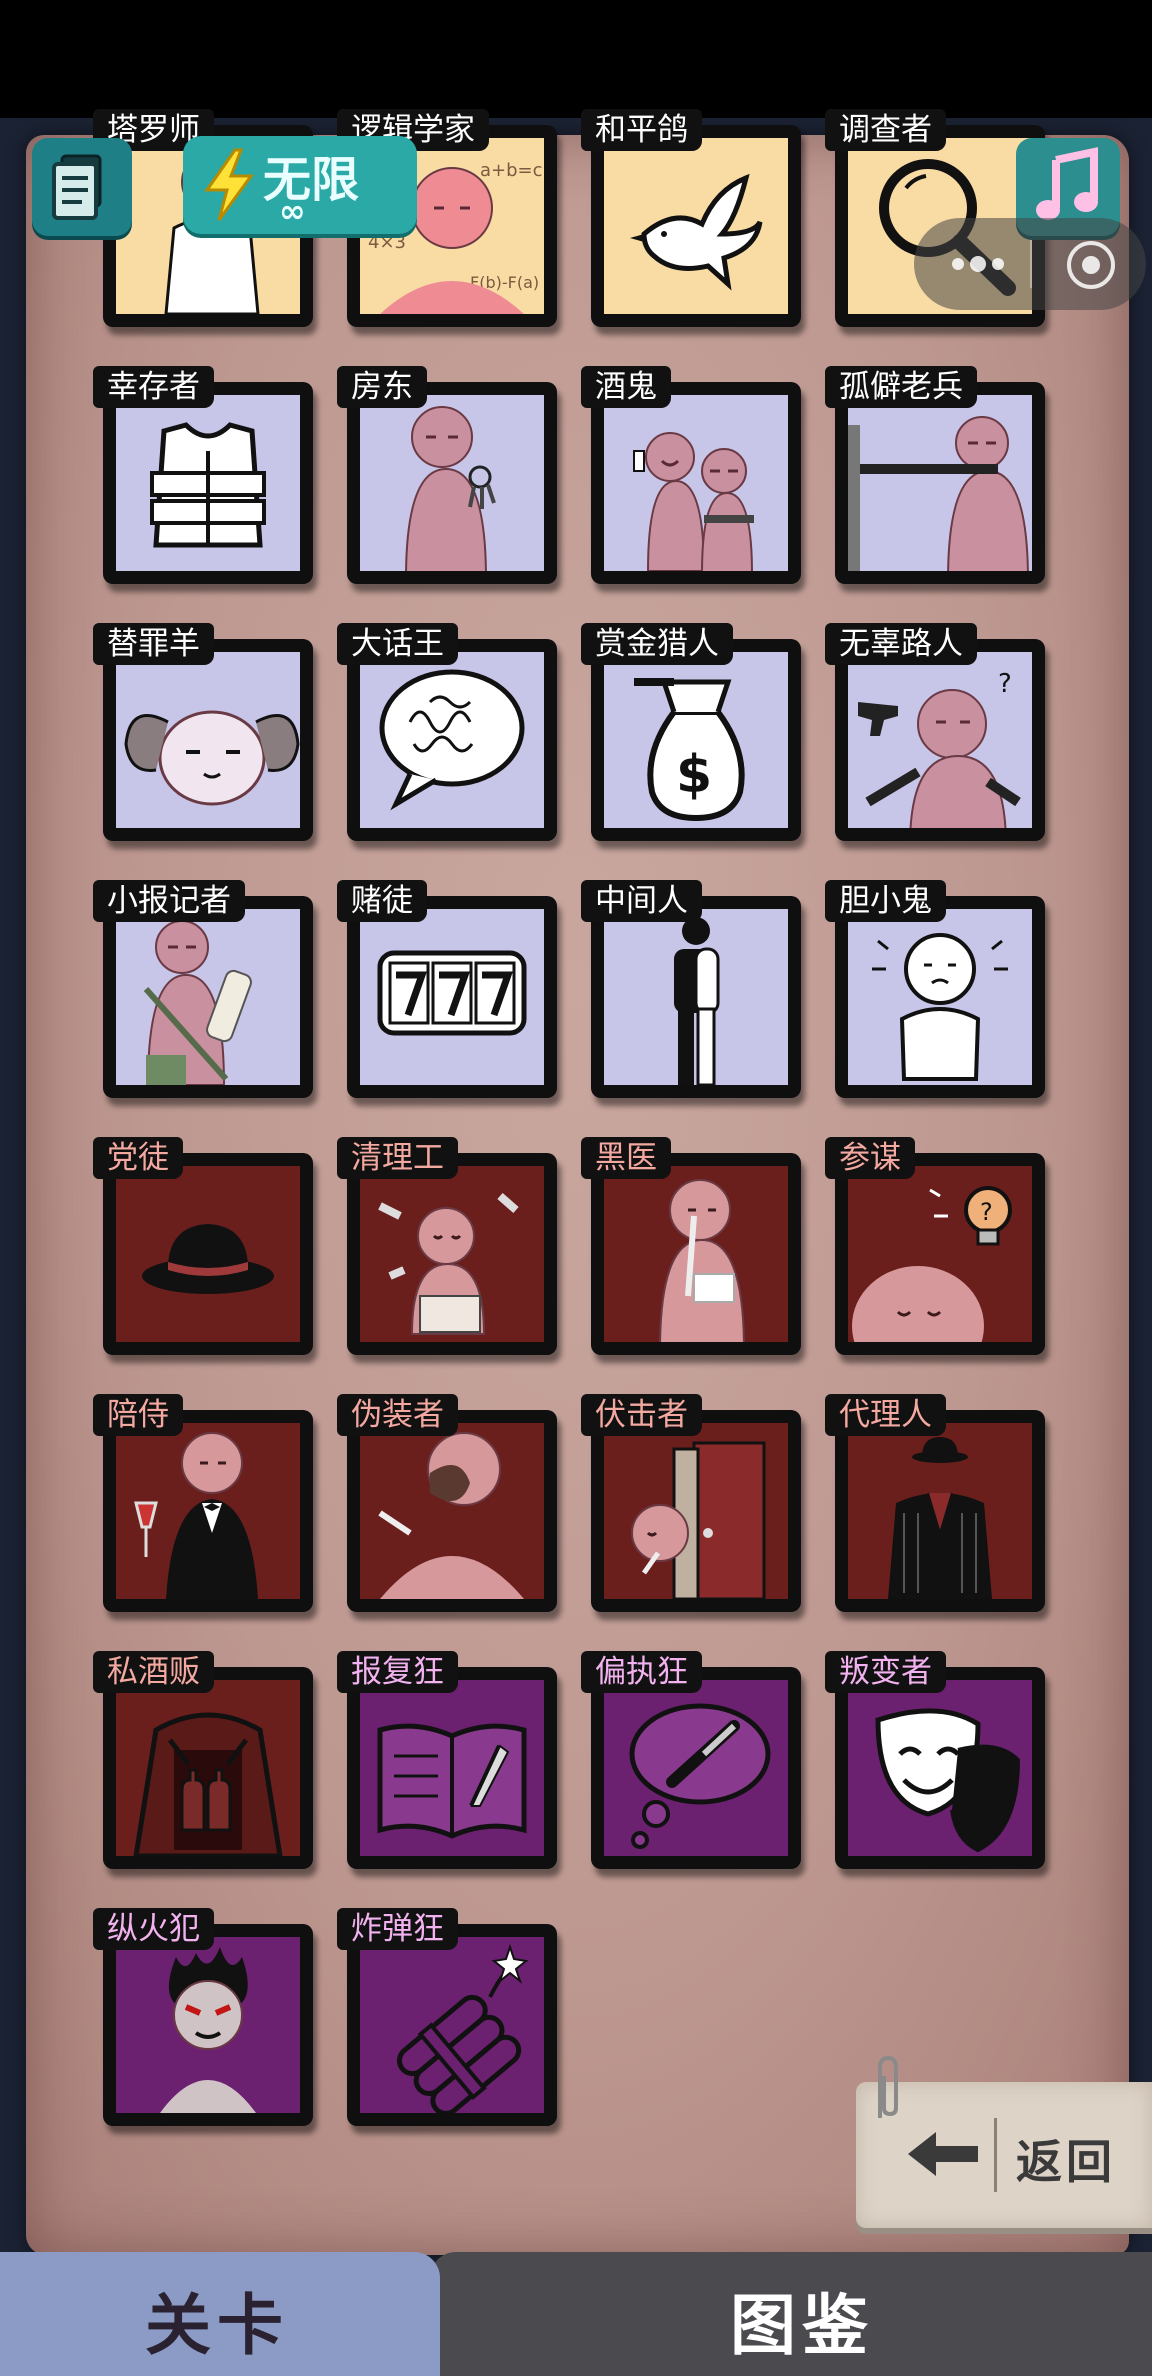 Image resolution: width=1152 pixels, height=2376 pixels. Describe the element at coordinates (696, 232) in the screenshot. I see `dove-icon` at that location.